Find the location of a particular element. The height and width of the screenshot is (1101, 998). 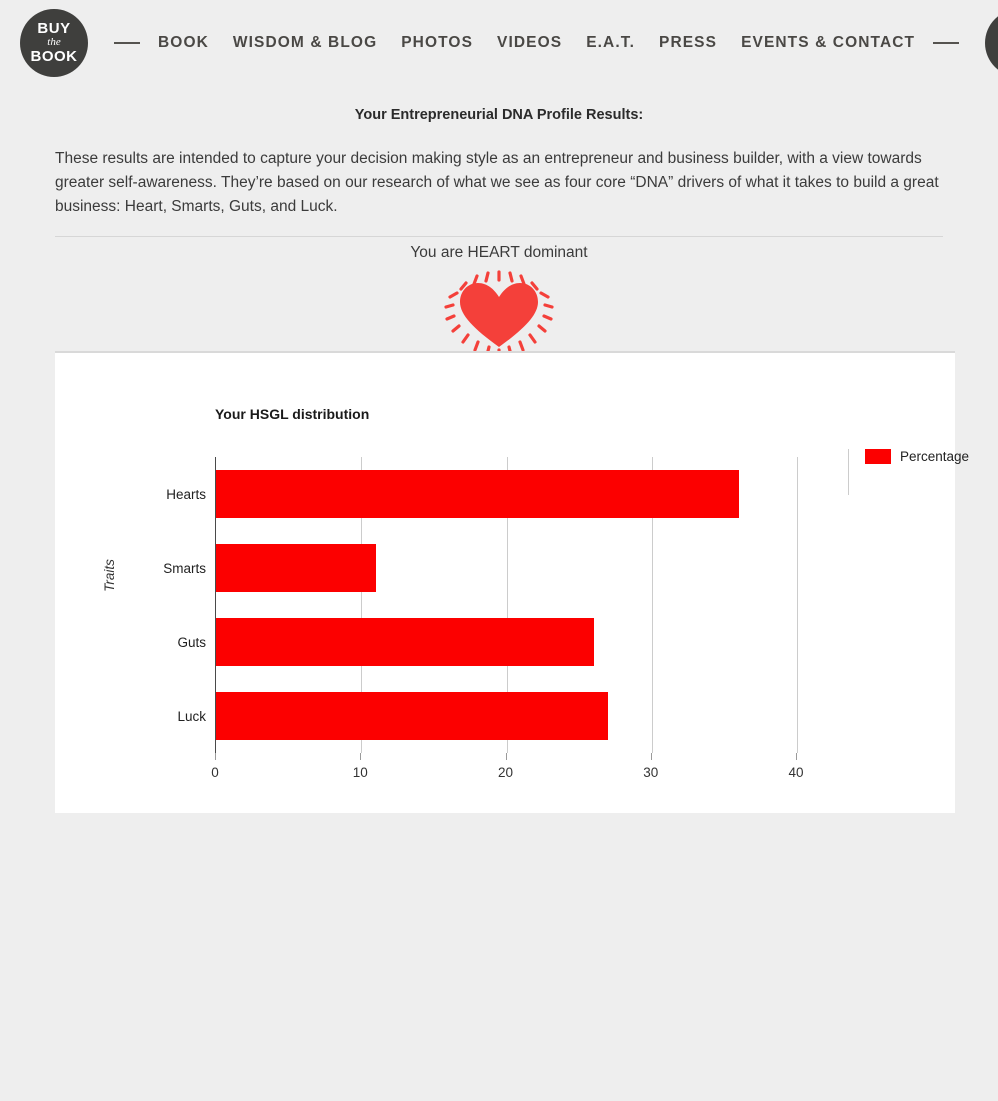

take-the-eat-test-badge: TAKE the E.A.T. TEST is located at coordinates (991, 42).